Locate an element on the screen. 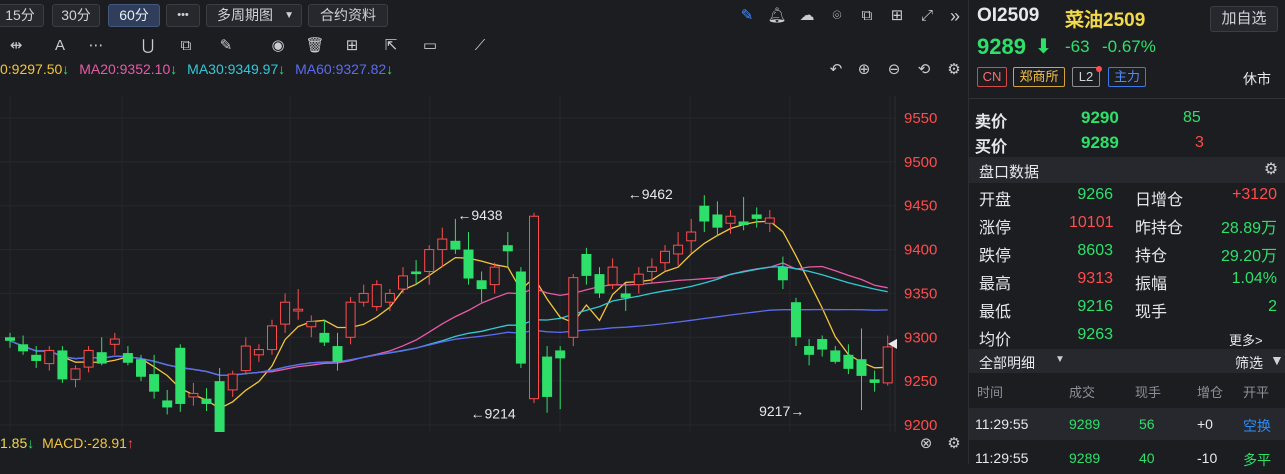 The image size is (1285, 474). filter-button: 筛选 is located at coordinates (1249, 363).